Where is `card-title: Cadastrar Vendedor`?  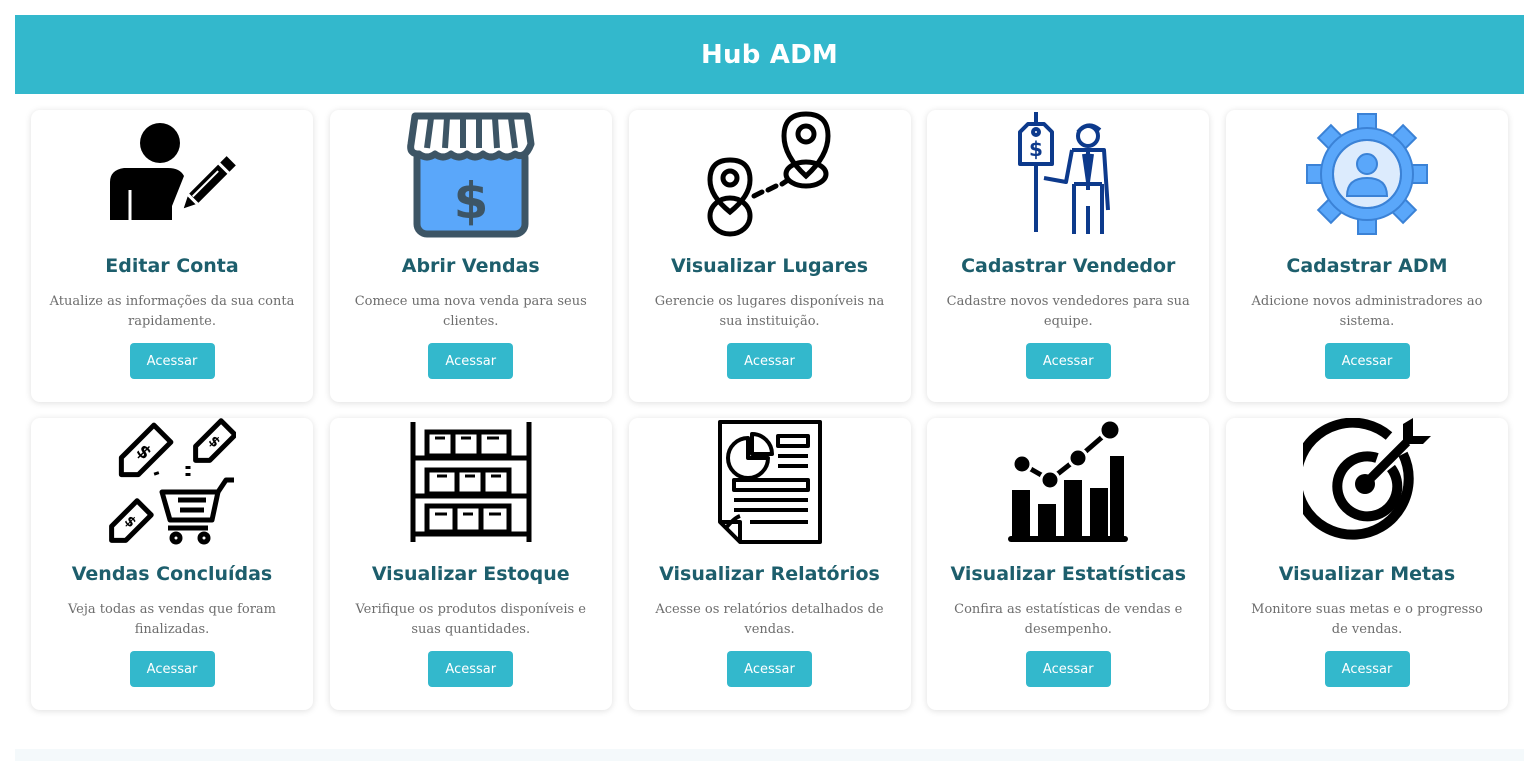
card-title: Cadastrar Vendedor is located at coordinates (1068, 266).